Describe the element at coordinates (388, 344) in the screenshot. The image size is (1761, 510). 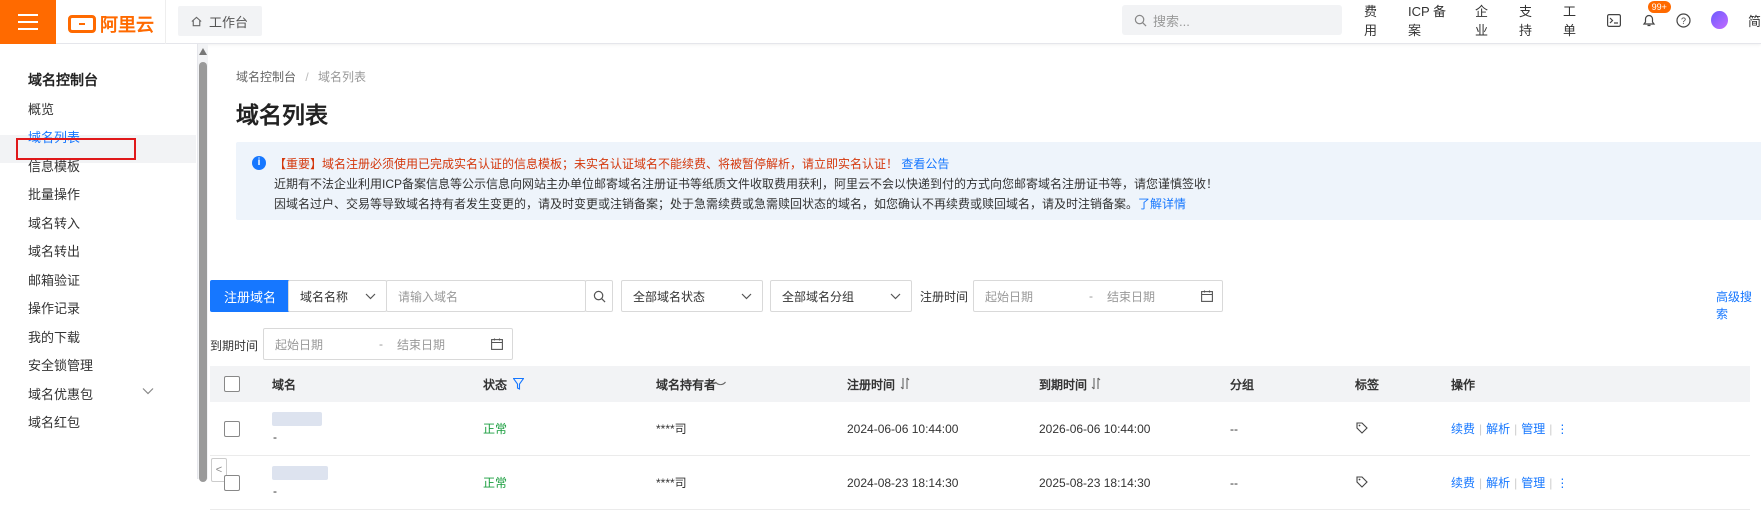
I see `expire-date-range: 起始日期 - 结束日期` at that location.